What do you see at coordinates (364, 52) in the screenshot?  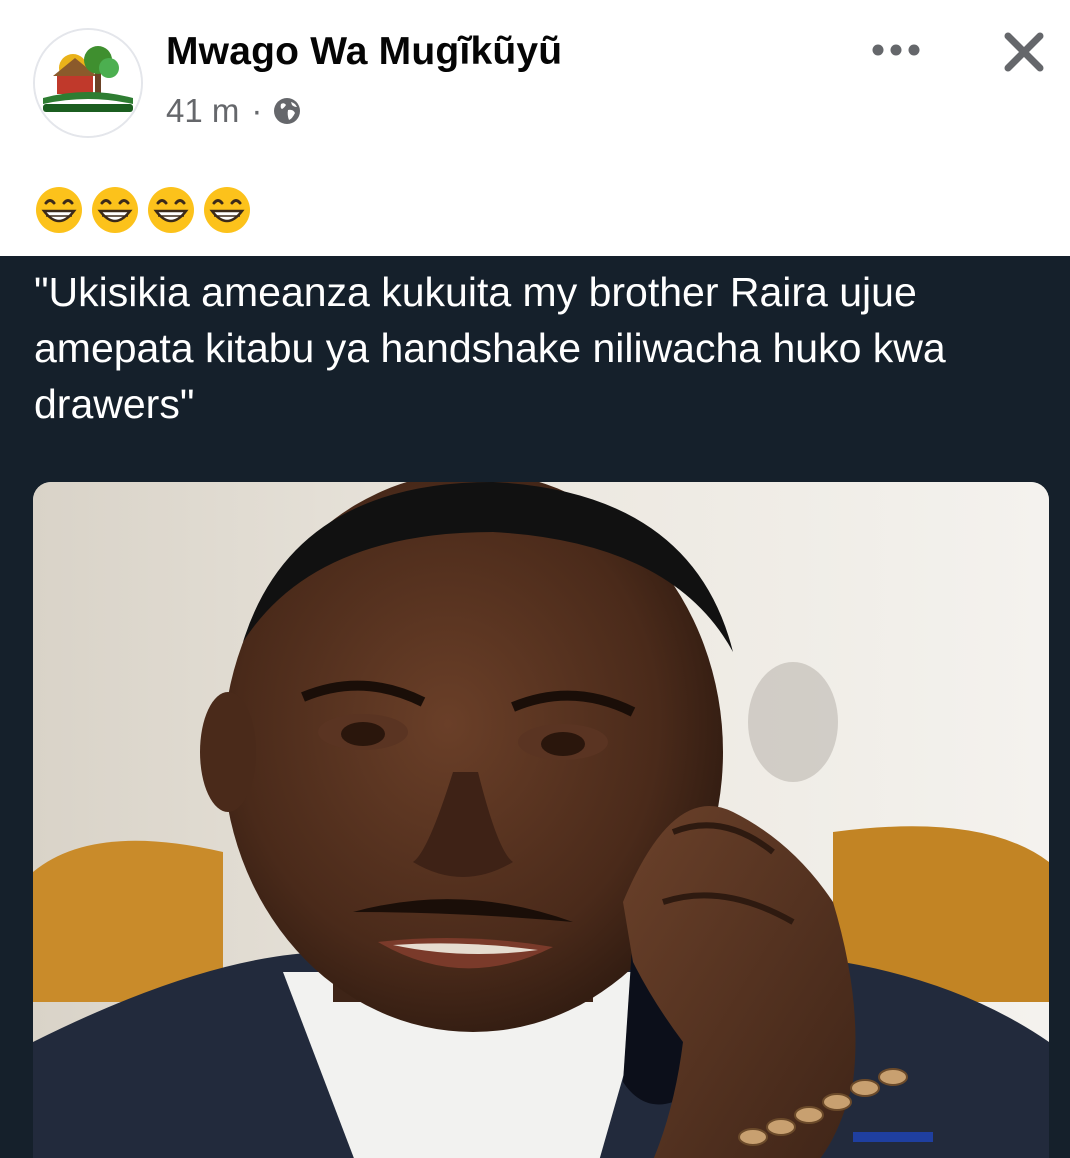 I see `page-name: Mwago Wa Mugĩkũyũ` at bounding box center [364, 52].